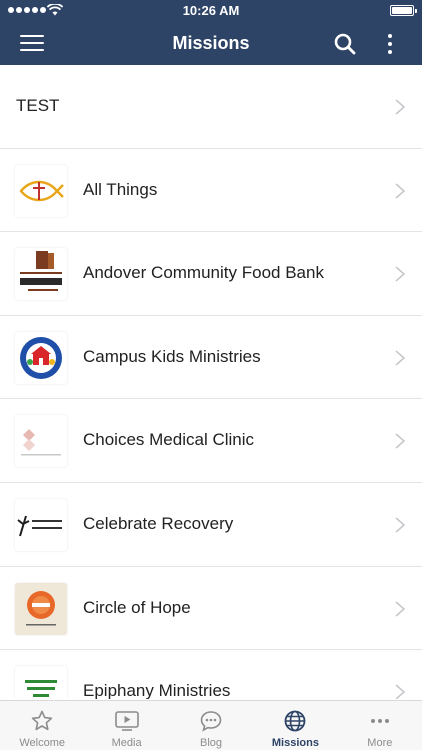 This screenshot has height=750, width=422. What do you see at coordinates (211, 721) in the screenshot?
I see `chat-bubble-icon` at bounding box center [211, 721].